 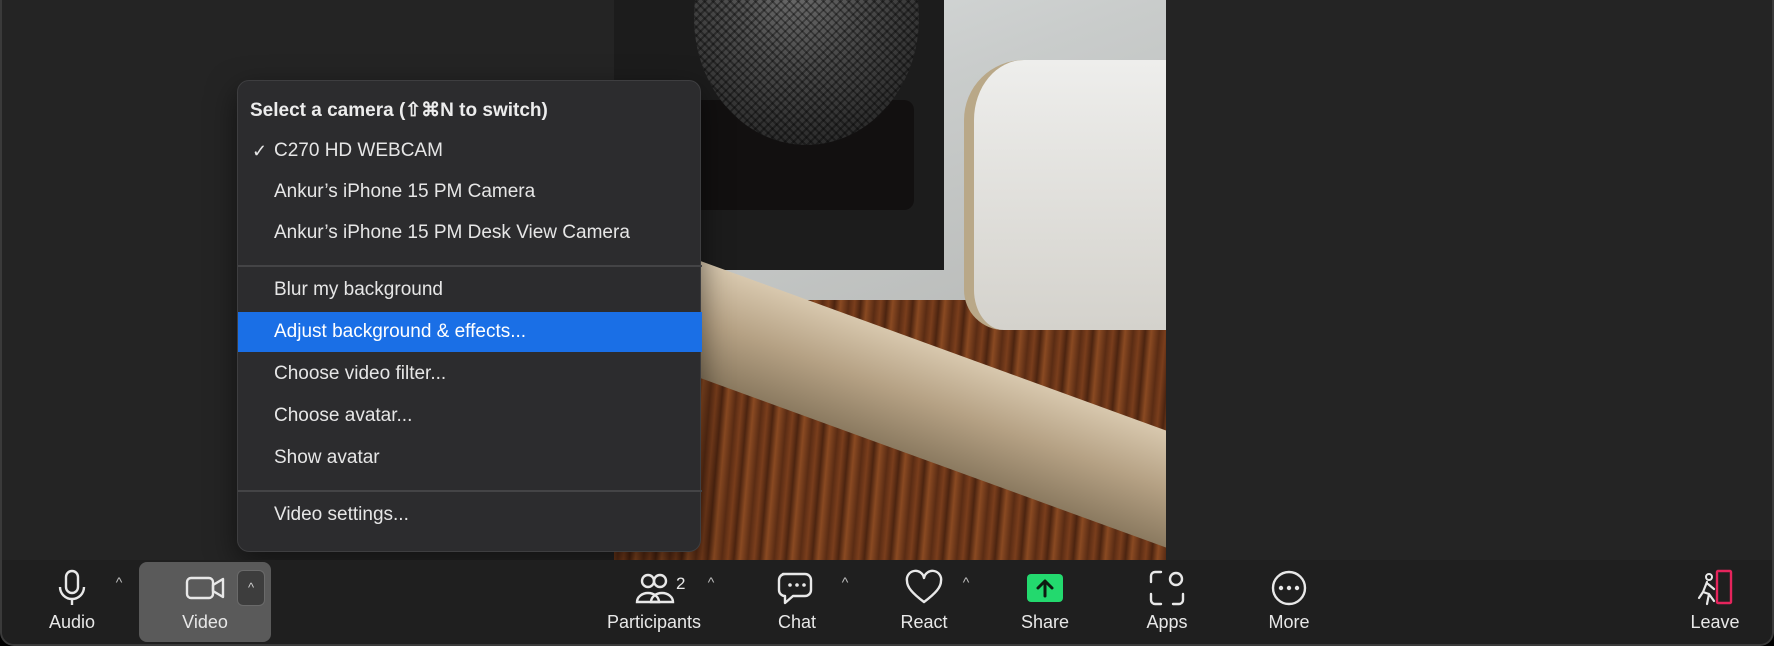 What do you see at coordinates (1167, 588) in the screenshot?
I see `apps-icon` at bounding box center [1167, 588].